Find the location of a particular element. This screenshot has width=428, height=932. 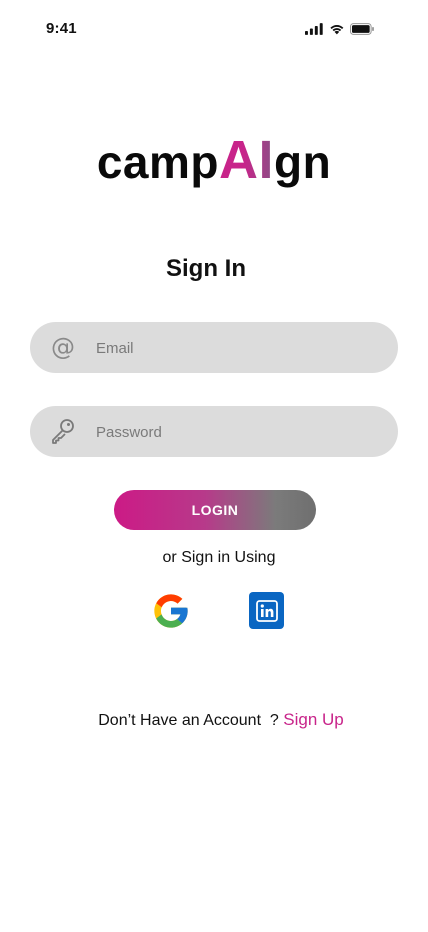

status-time: 9:41 is located at coordinates (61, 28).